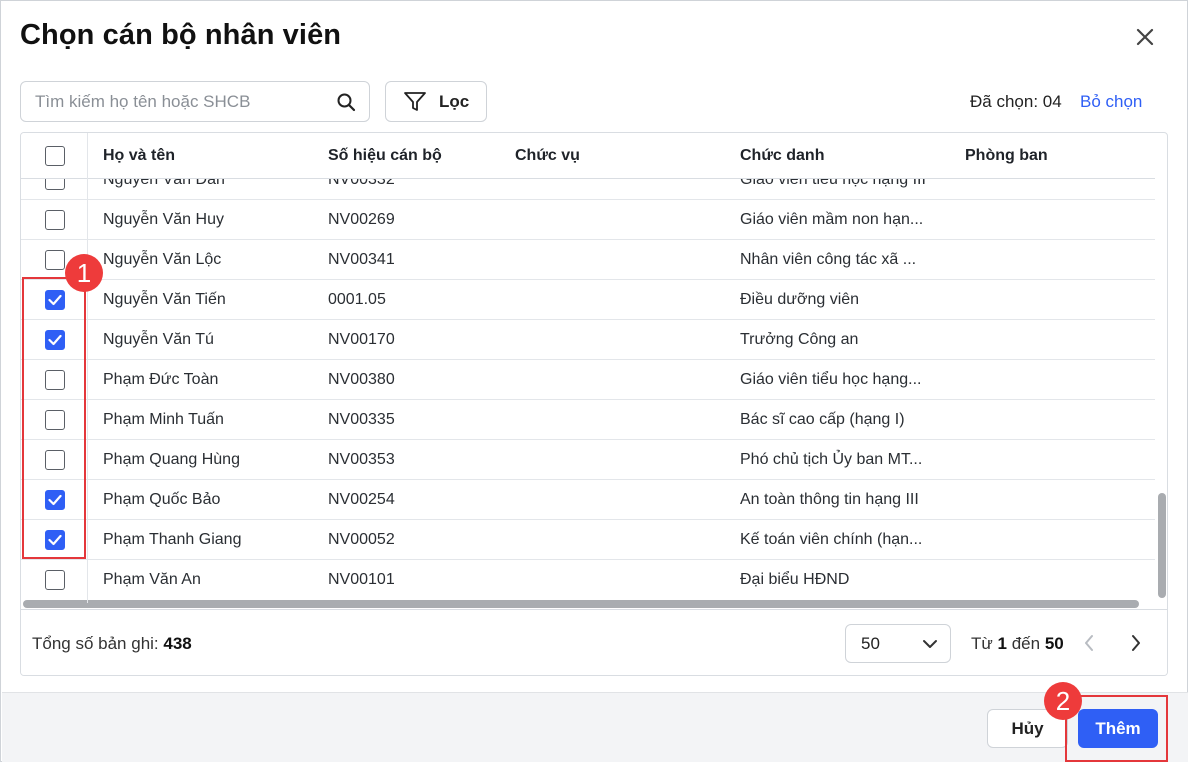 The image size is (1188, 762). I want to click on close-icon, so click(1145, 37).